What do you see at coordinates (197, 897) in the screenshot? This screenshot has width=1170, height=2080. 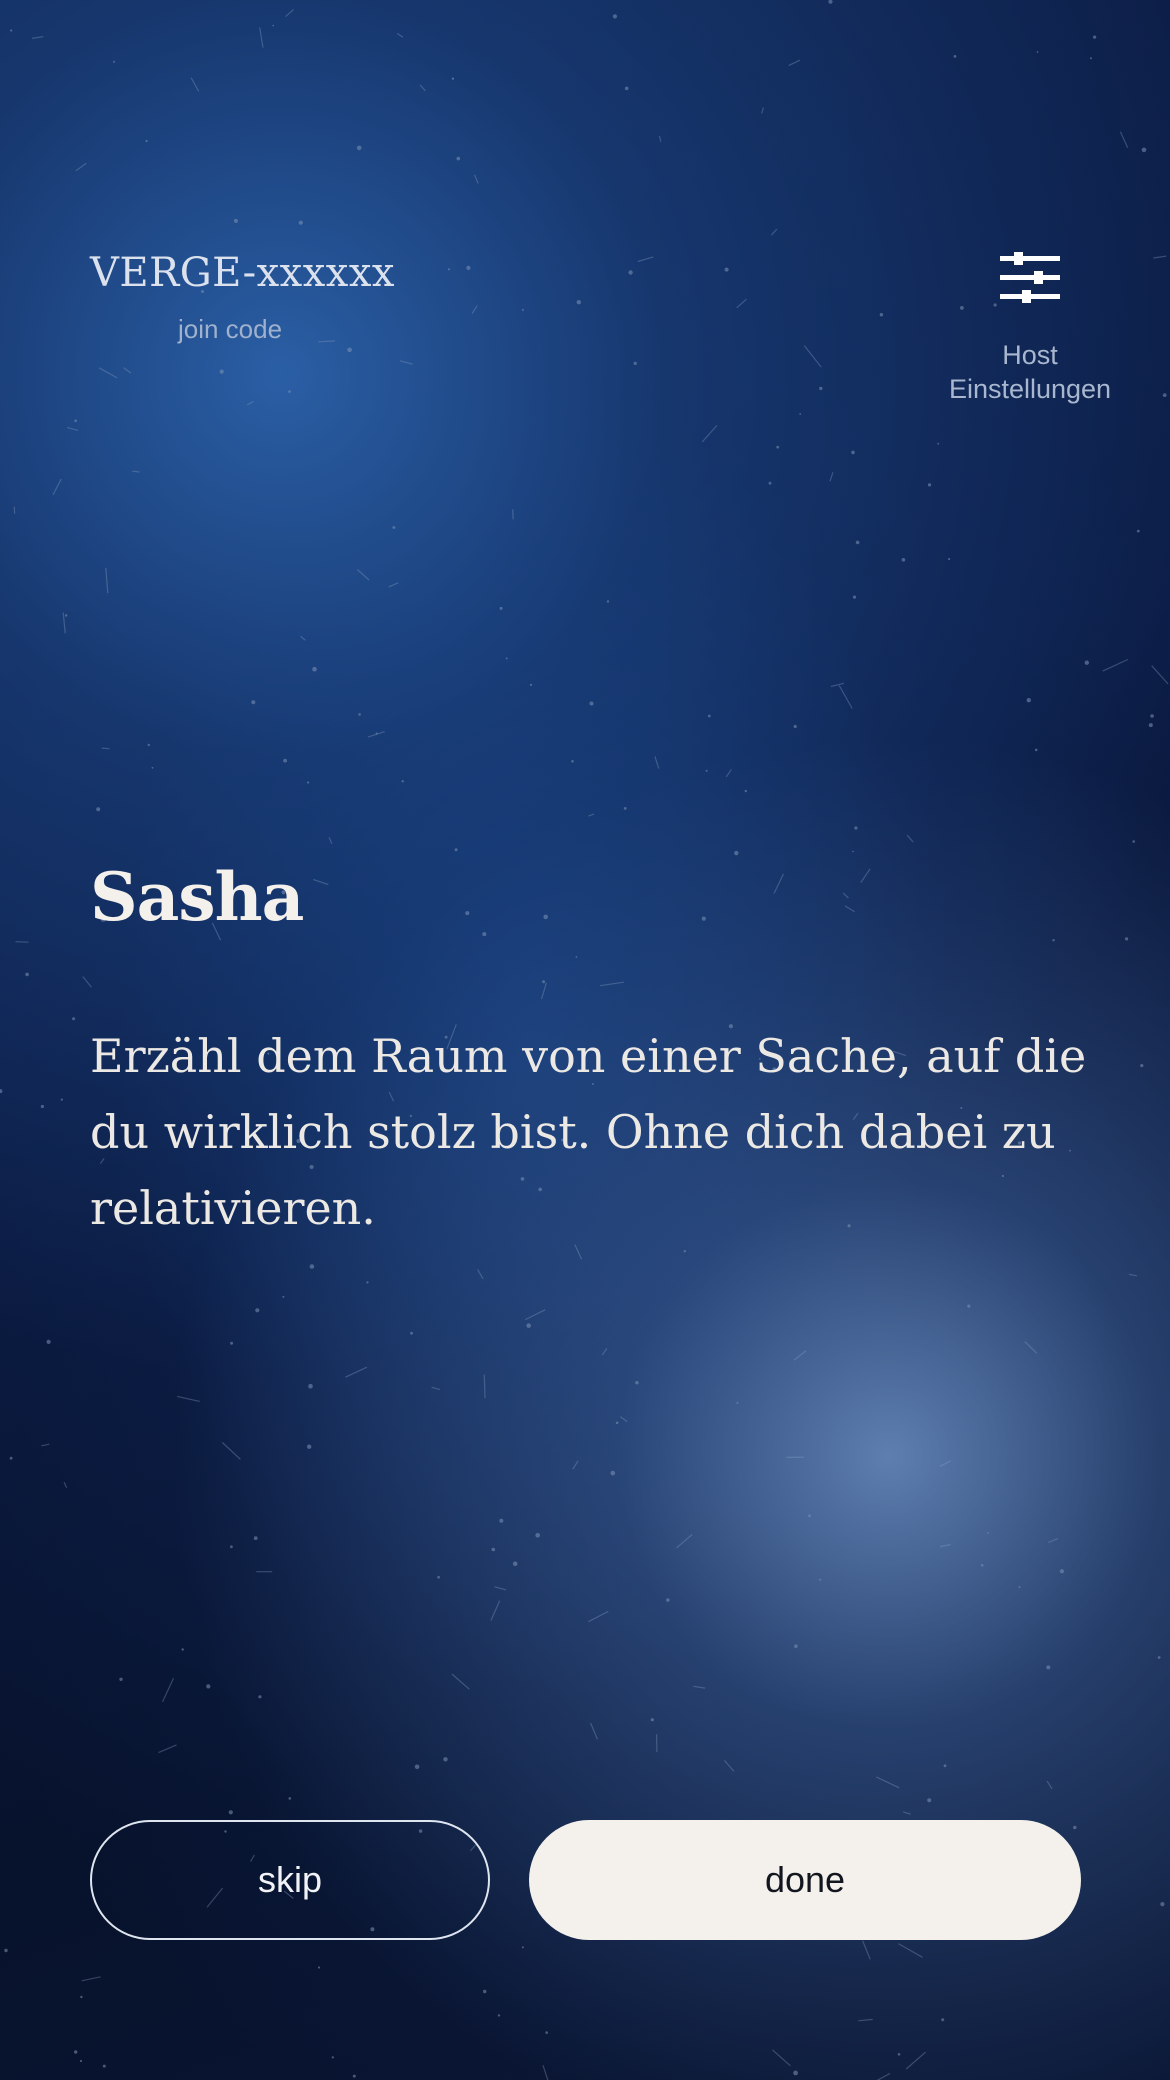 I see `player-name: Sasha` at bounding box center [197, 897].